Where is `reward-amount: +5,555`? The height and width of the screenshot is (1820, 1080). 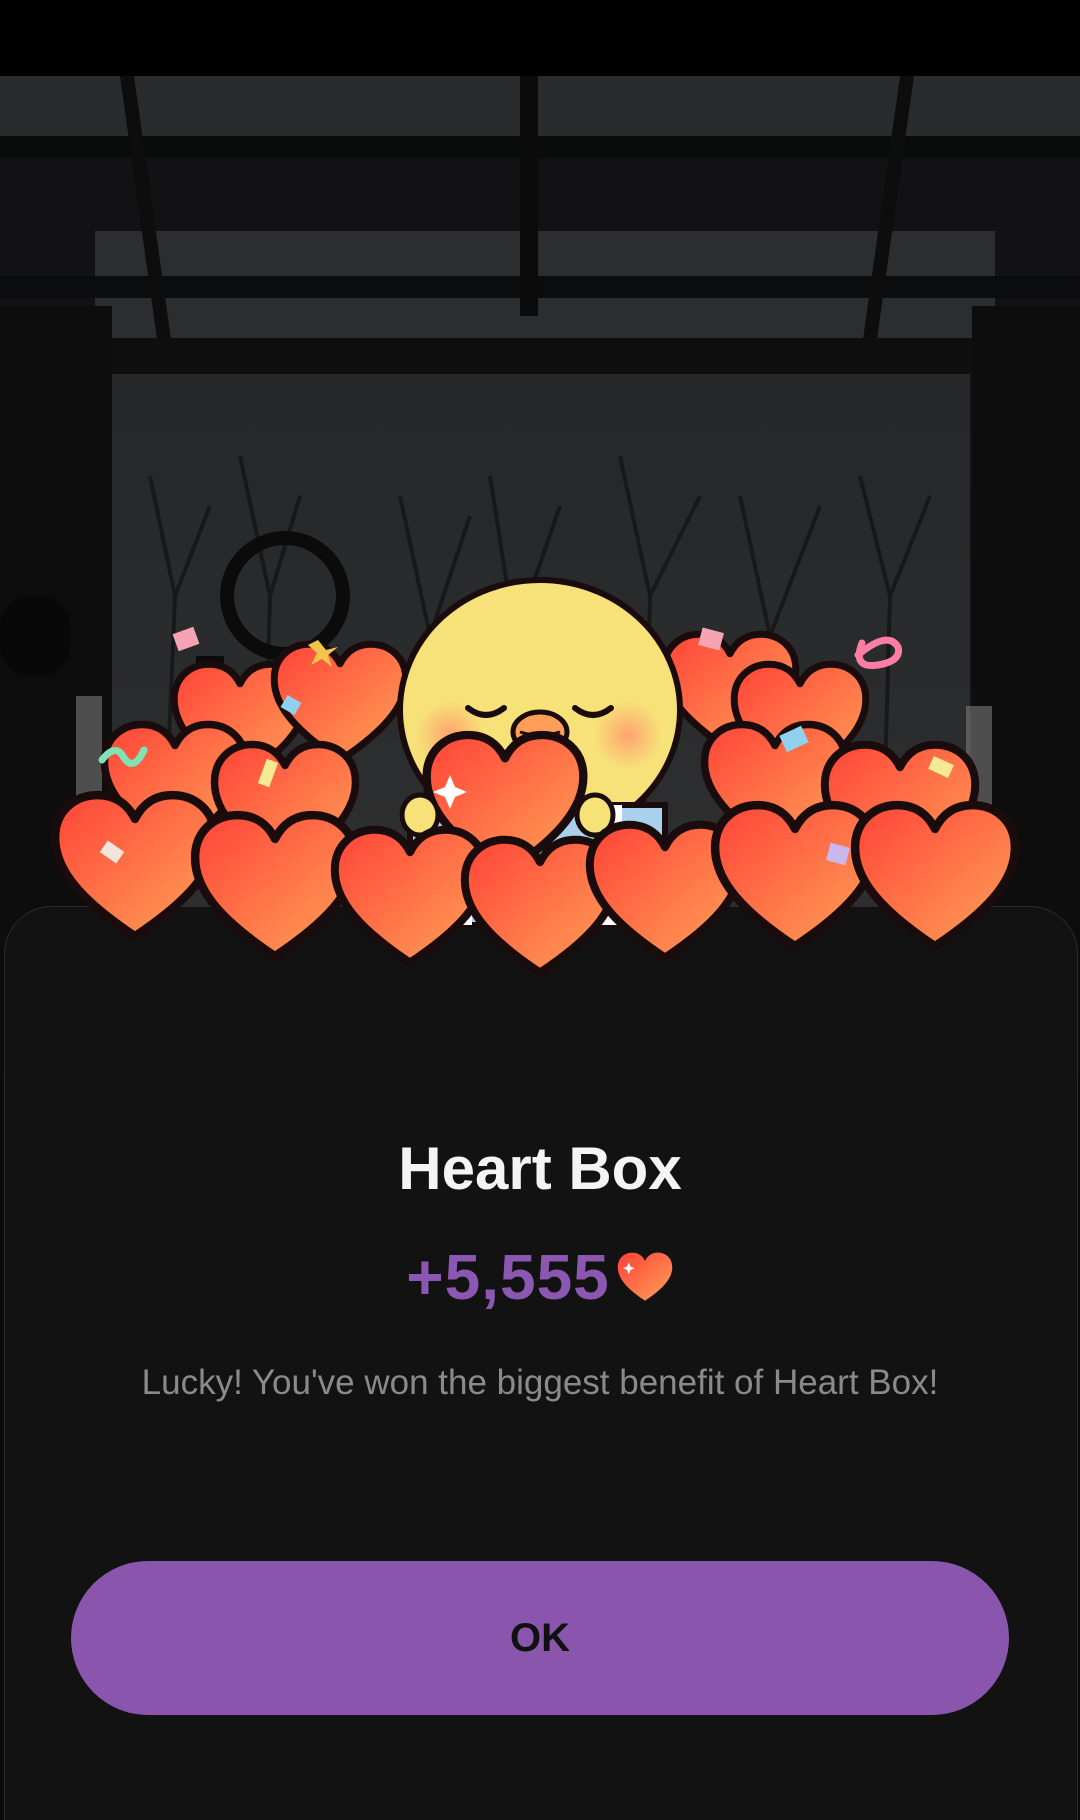
reward-amount: +5,555 is located at coordinates (508, 1277).